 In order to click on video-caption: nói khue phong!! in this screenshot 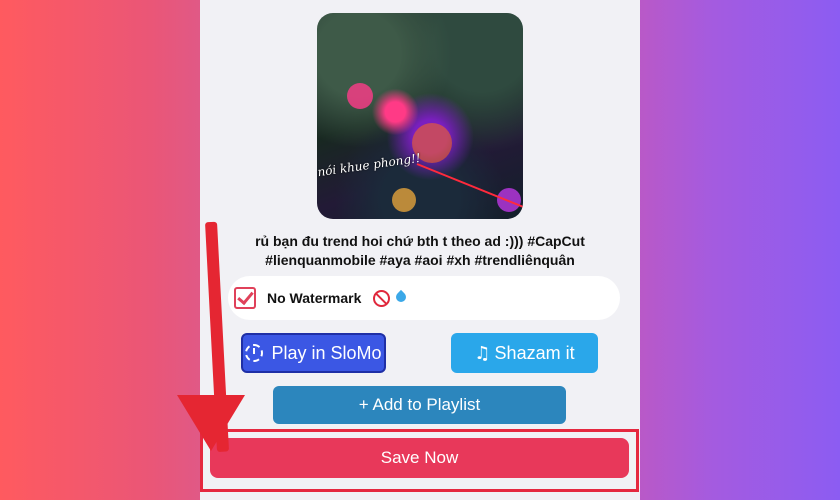, I will do `click(369, 165)`.